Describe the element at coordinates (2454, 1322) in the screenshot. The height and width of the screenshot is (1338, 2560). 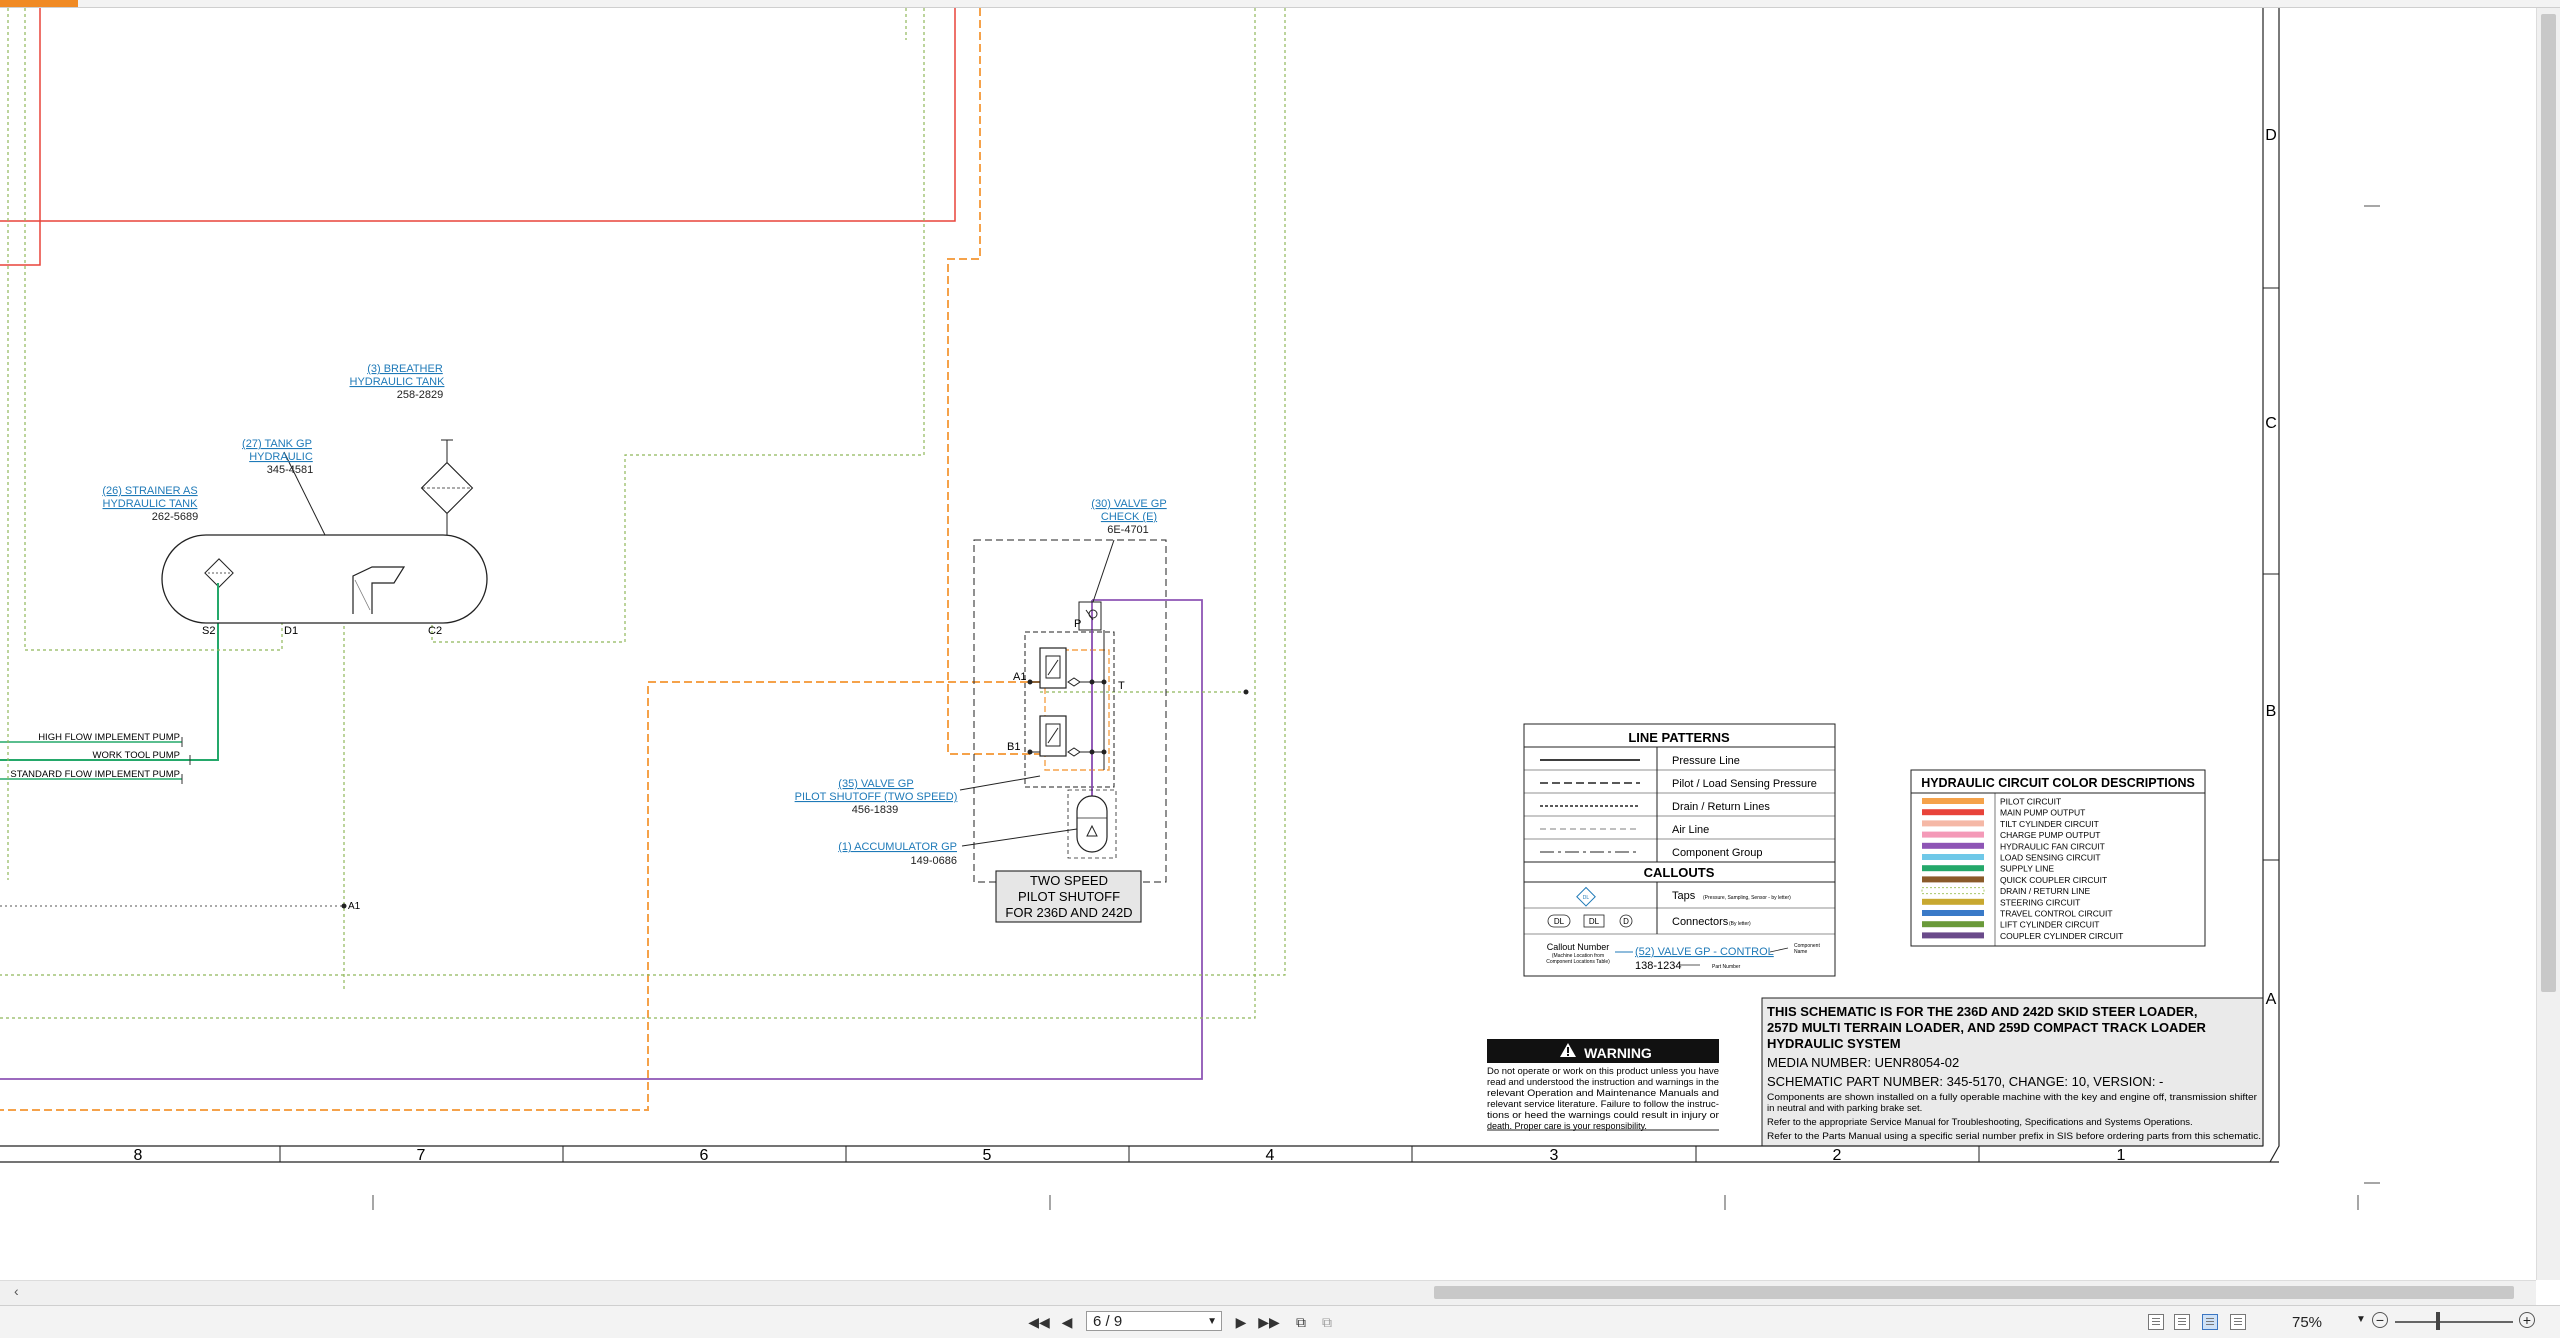
I see `zoom-slider` at that location.